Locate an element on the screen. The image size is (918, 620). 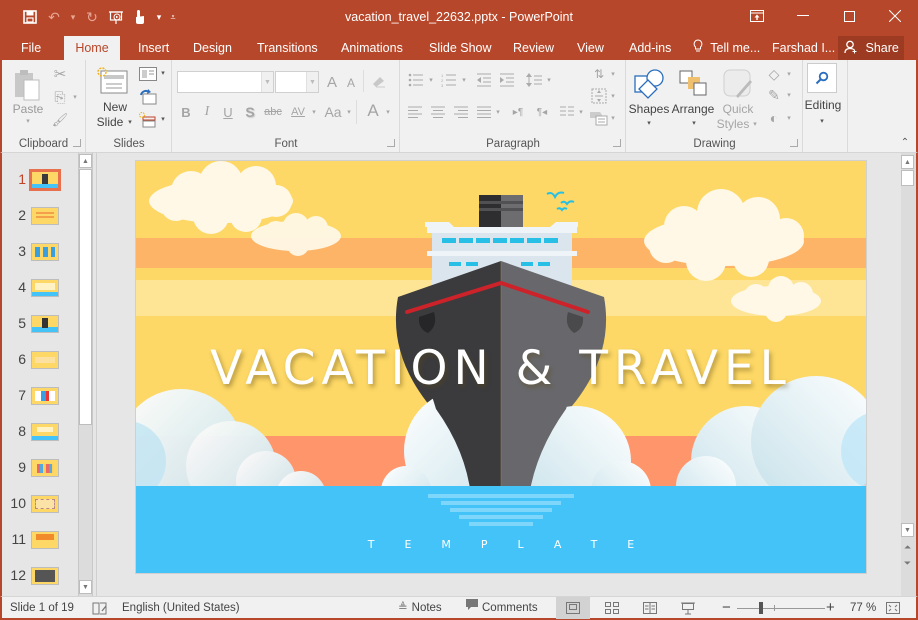
decrease-indent-icon is located at coordinates (484, 80).